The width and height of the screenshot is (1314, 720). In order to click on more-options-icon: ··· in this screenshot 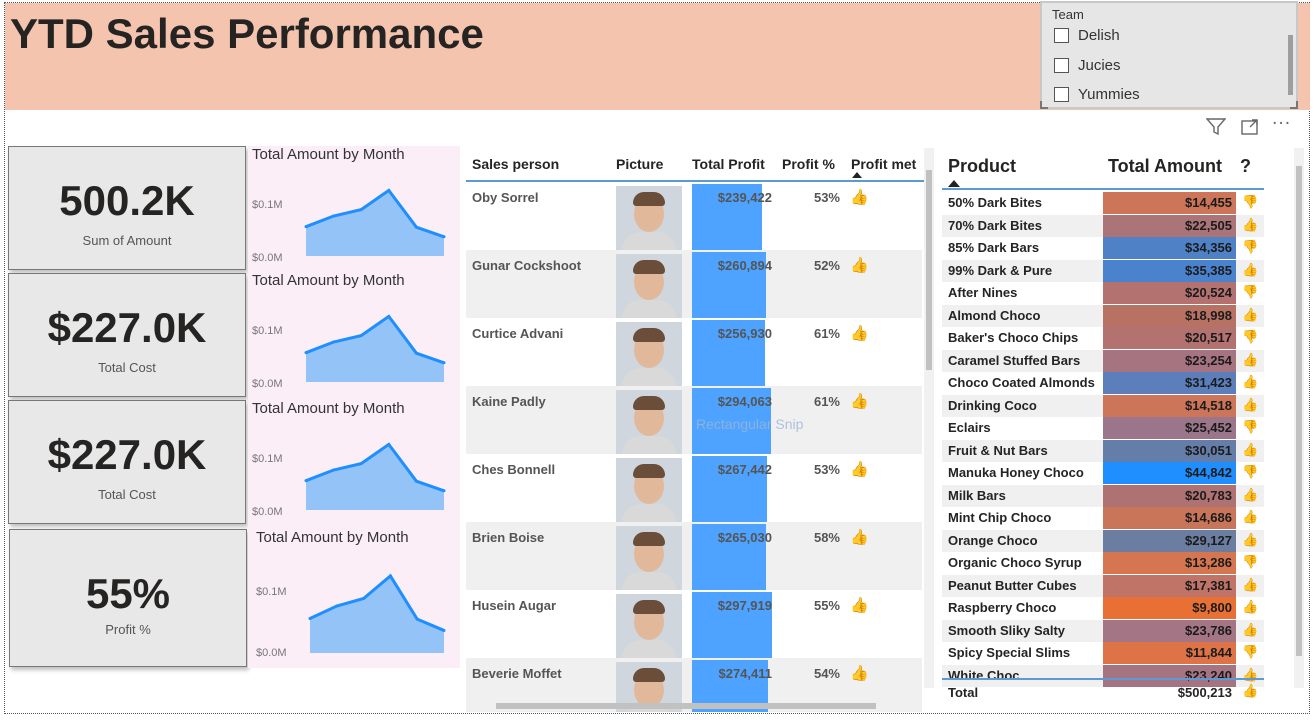, I will do `click(1281, 124)`.